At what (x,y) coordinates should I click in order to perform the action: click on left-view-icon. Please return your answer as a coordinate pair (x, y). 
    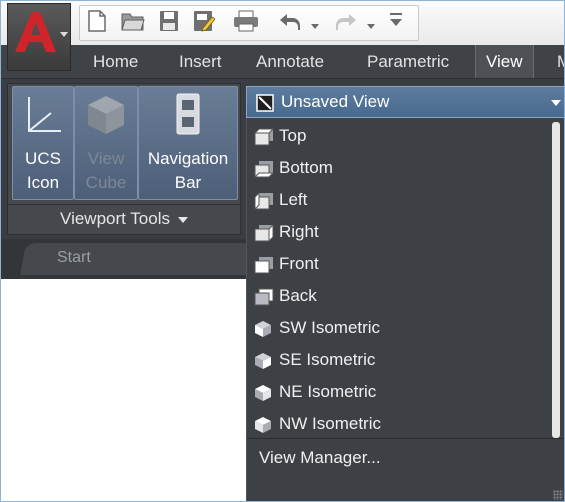
    Looking at the image, I should click on (263, 201).